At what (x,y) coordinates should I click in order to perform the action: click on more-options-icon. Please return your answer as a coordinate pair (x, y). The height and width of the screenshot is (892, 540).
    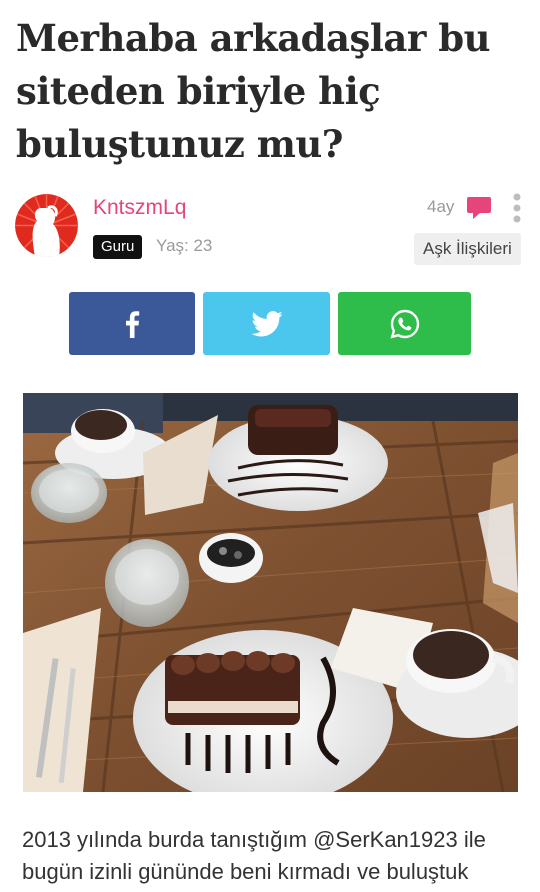
    Looking at the image, I should click on (517, 208).